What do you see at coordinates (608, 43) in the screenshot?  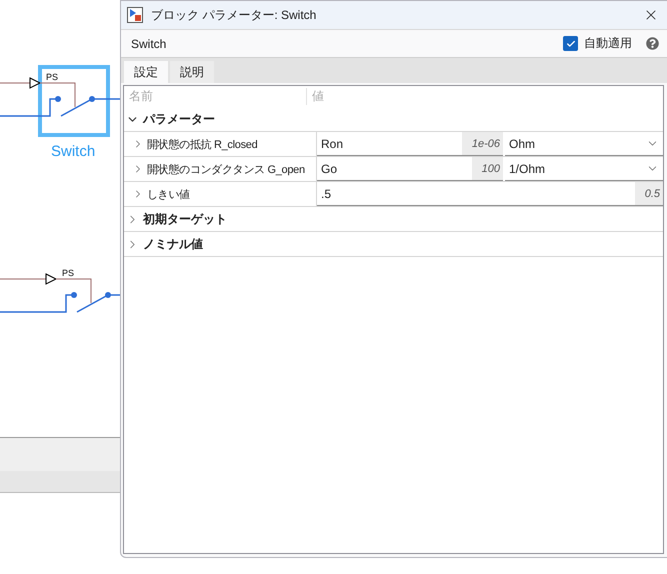 I see `auto-apply-label: 自動適用` at bounding box center [608, 43].